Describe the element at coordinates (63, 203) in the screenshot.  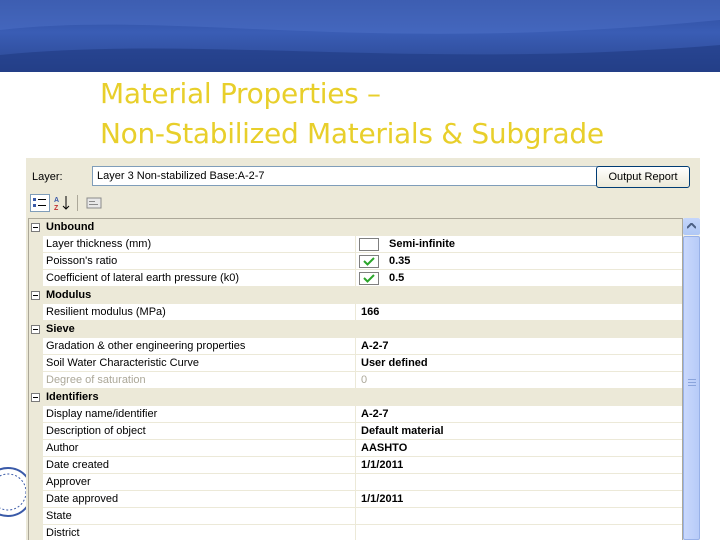
I see `alphabetical-sort-icon: A Z` at that location.